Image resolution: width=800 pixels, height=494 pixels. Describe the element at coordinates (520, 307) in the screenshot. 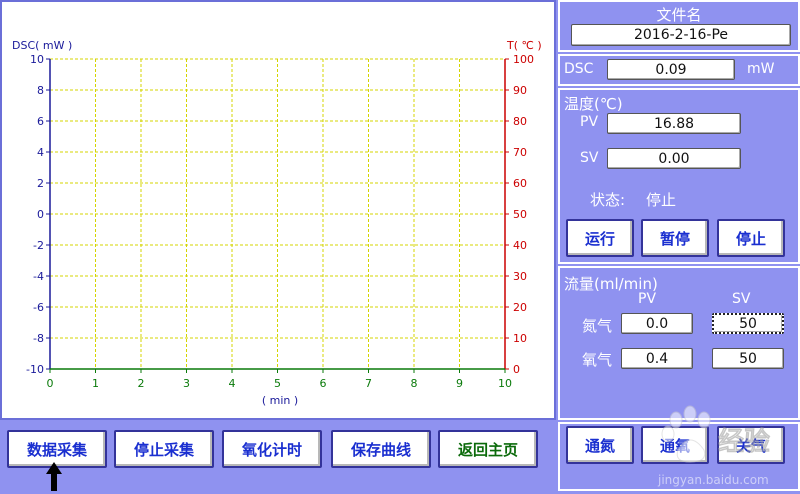

I see `right-tick-label: 20` at that location.